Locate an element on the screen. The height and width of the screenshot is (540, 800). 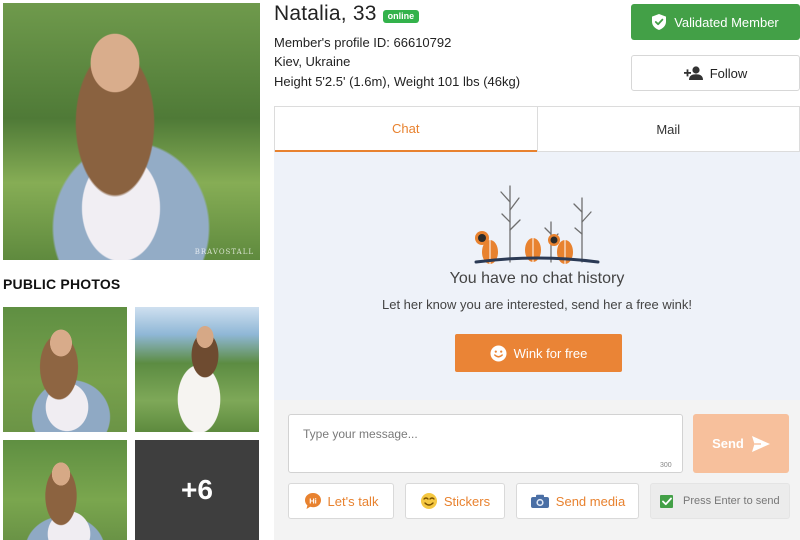
svg-text: Hi is located at coordinates (313, 500).